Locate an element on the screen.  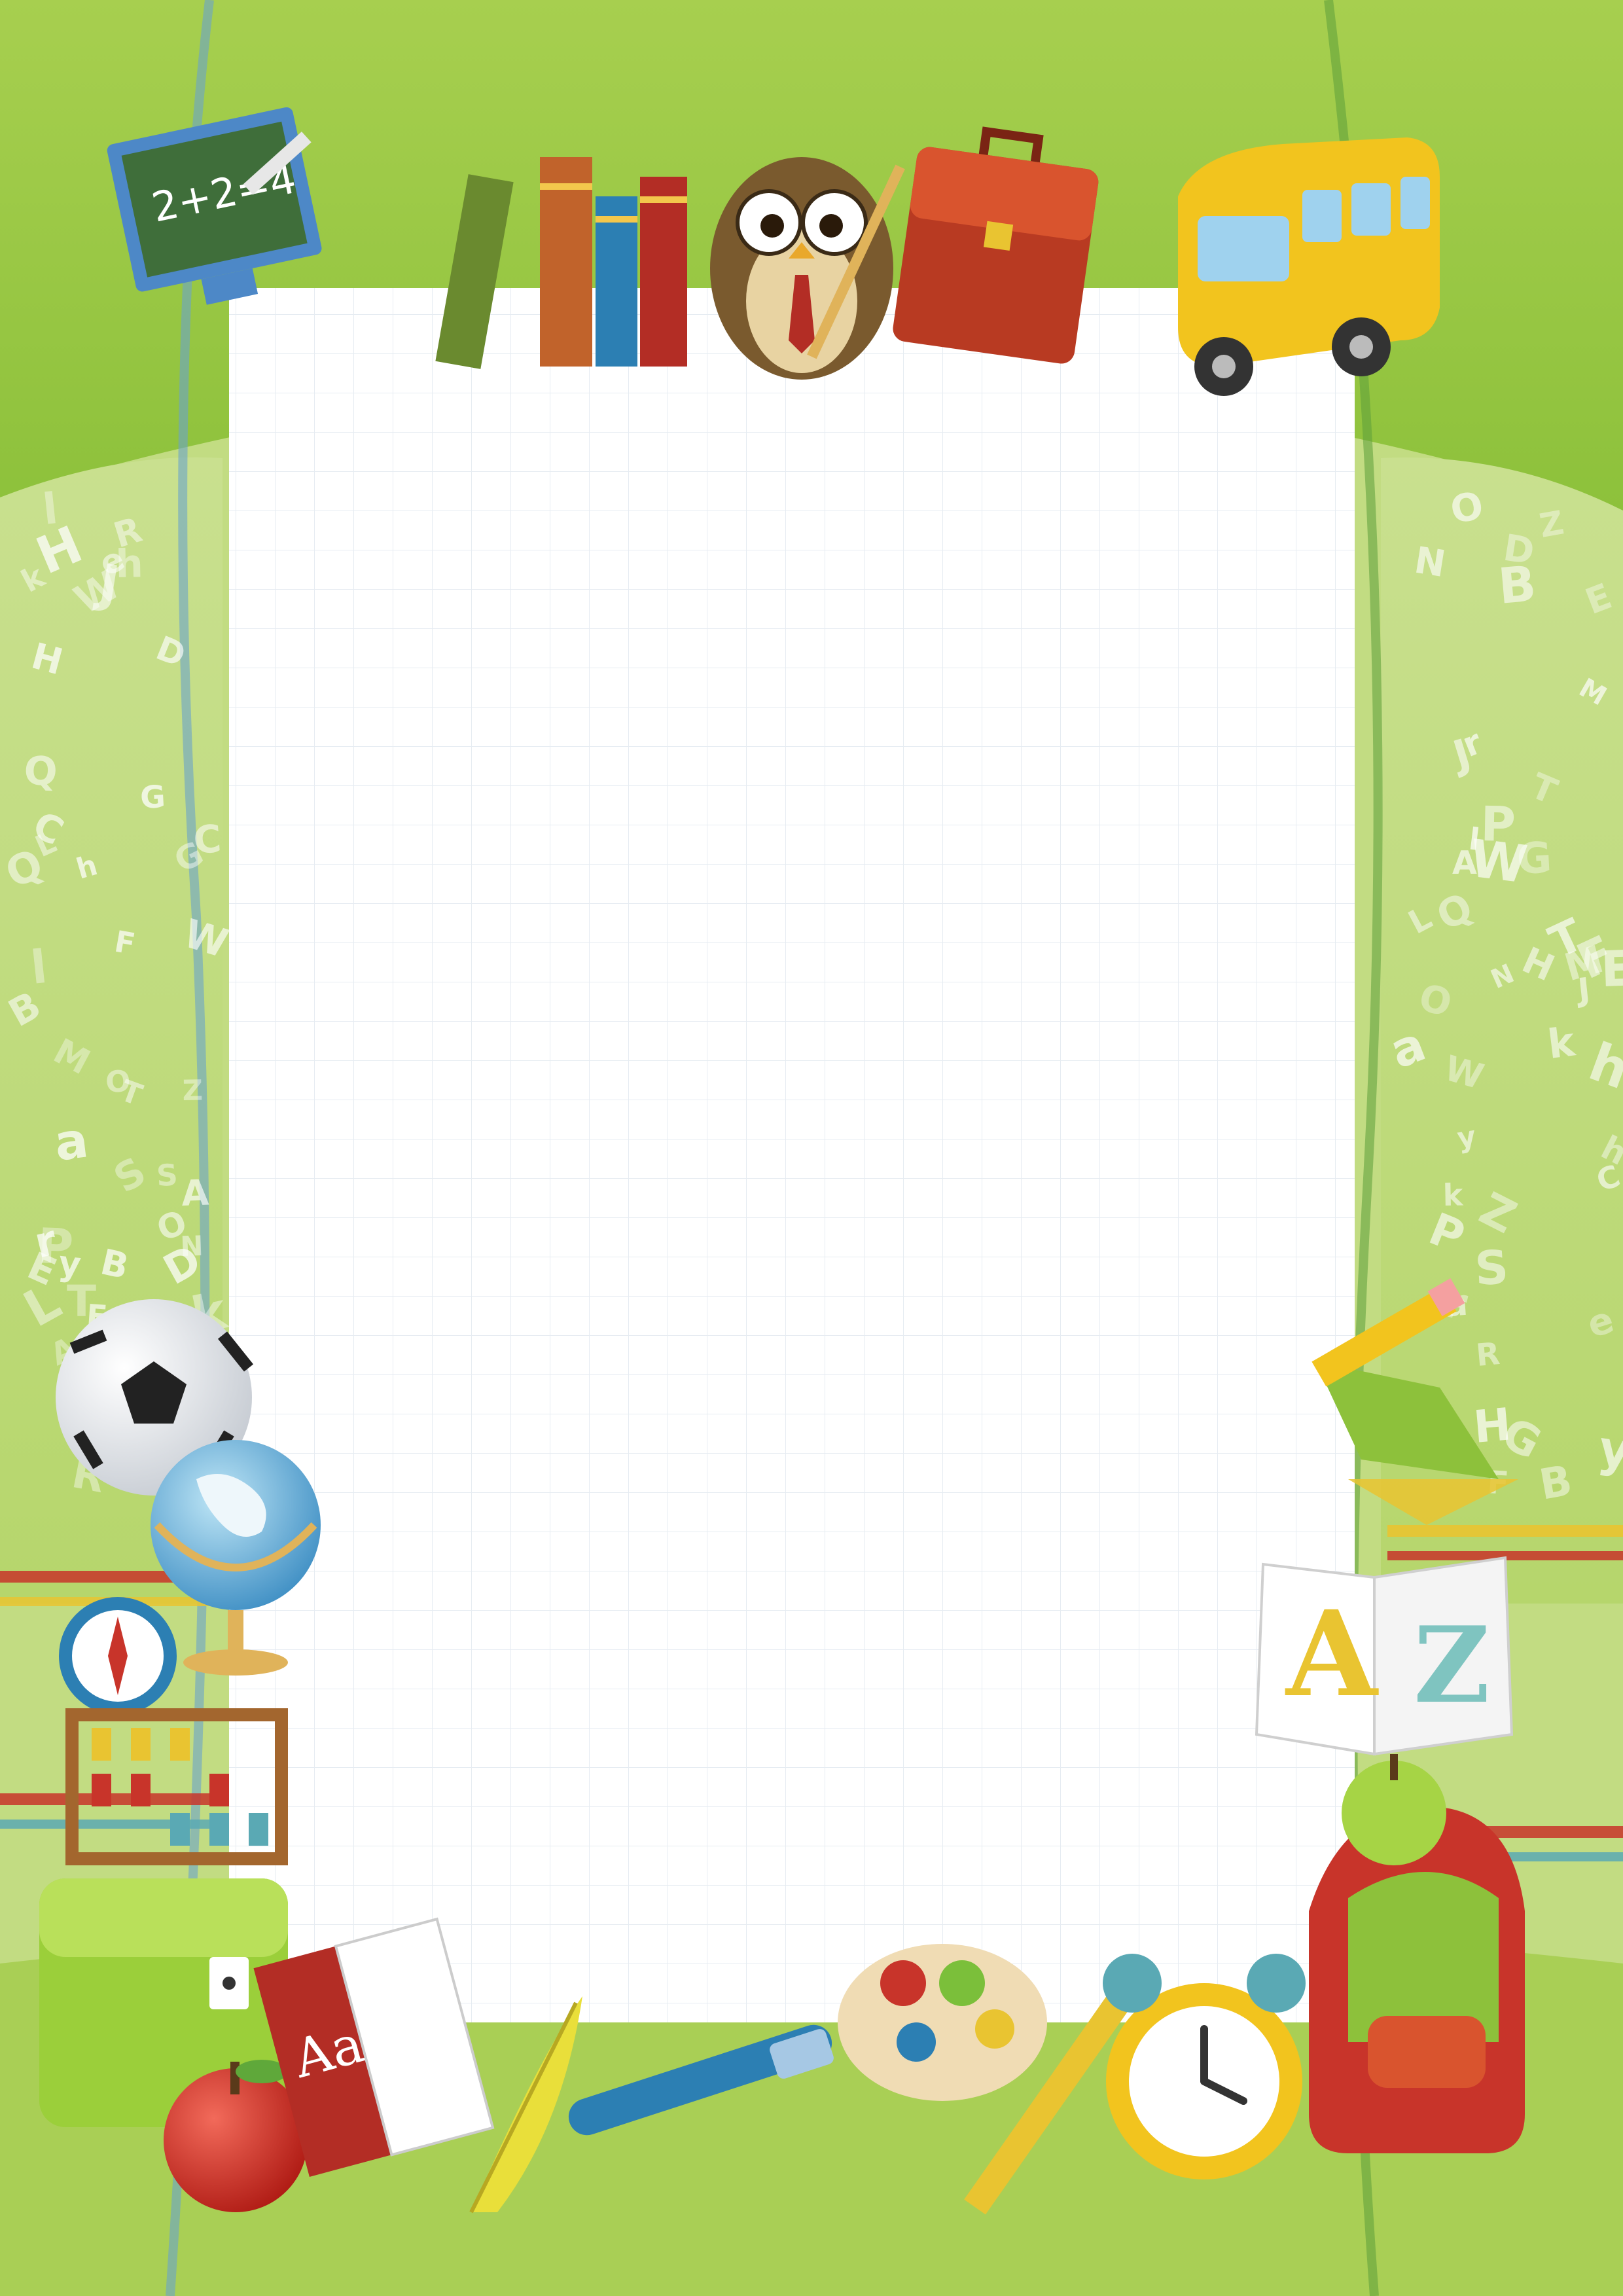
compass-icon is located at coordinates (118, 1656).